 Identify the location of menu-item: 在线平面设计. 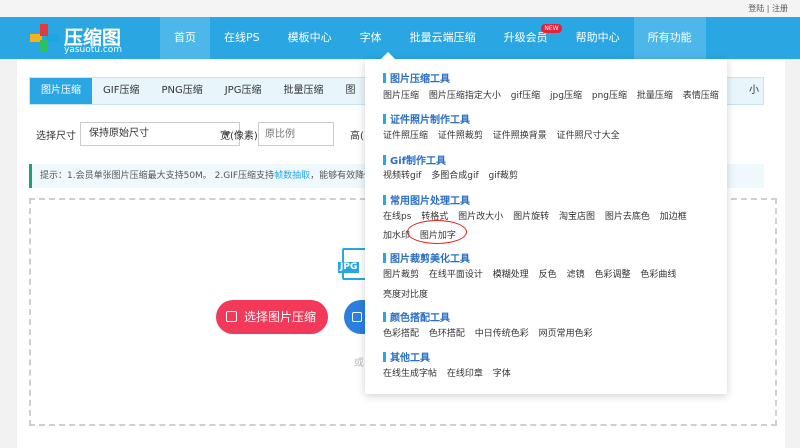
(456, 275).